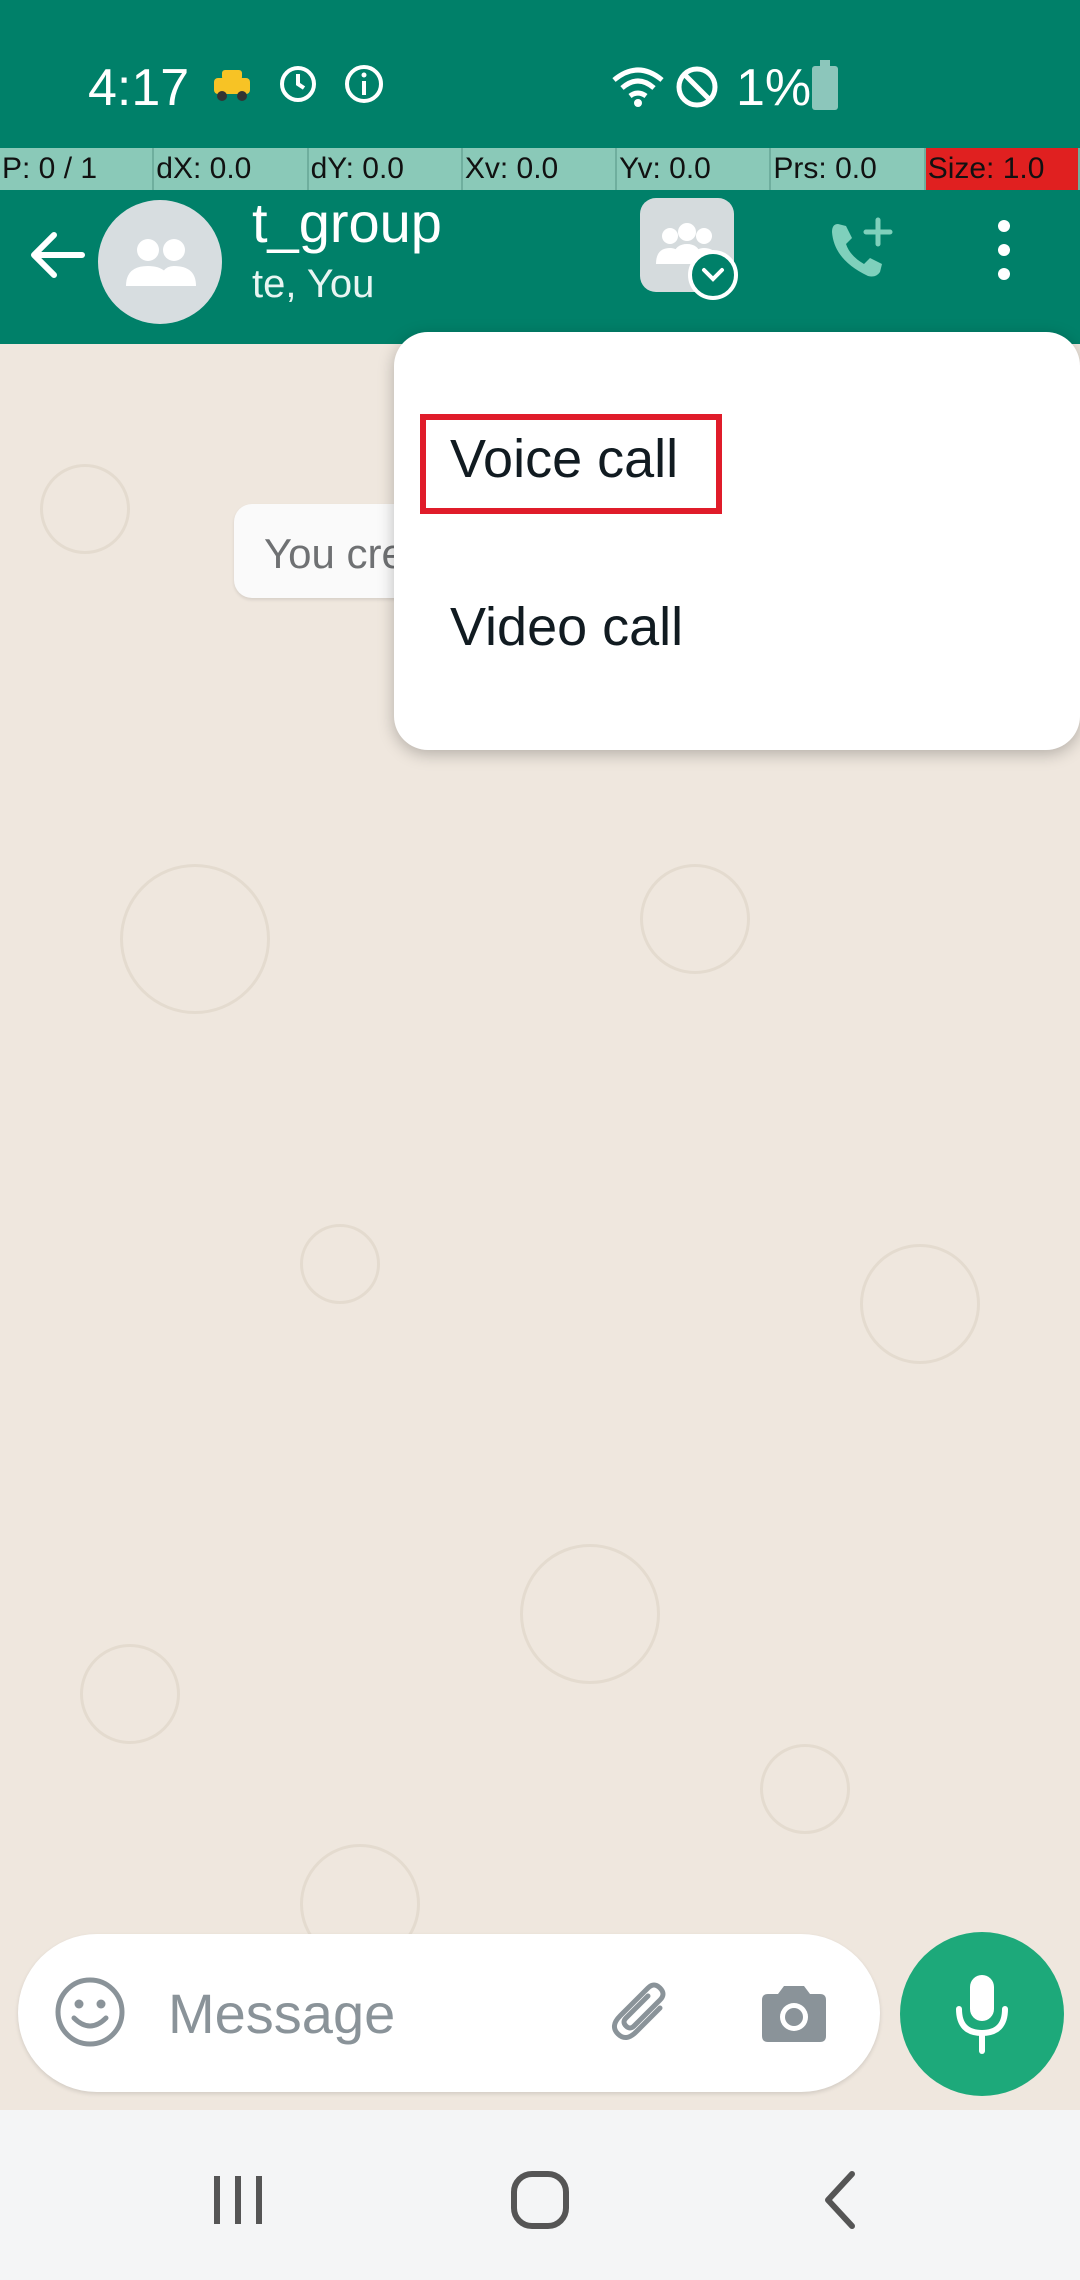  I want to click on more-vert-icon, so click(1004, 250).